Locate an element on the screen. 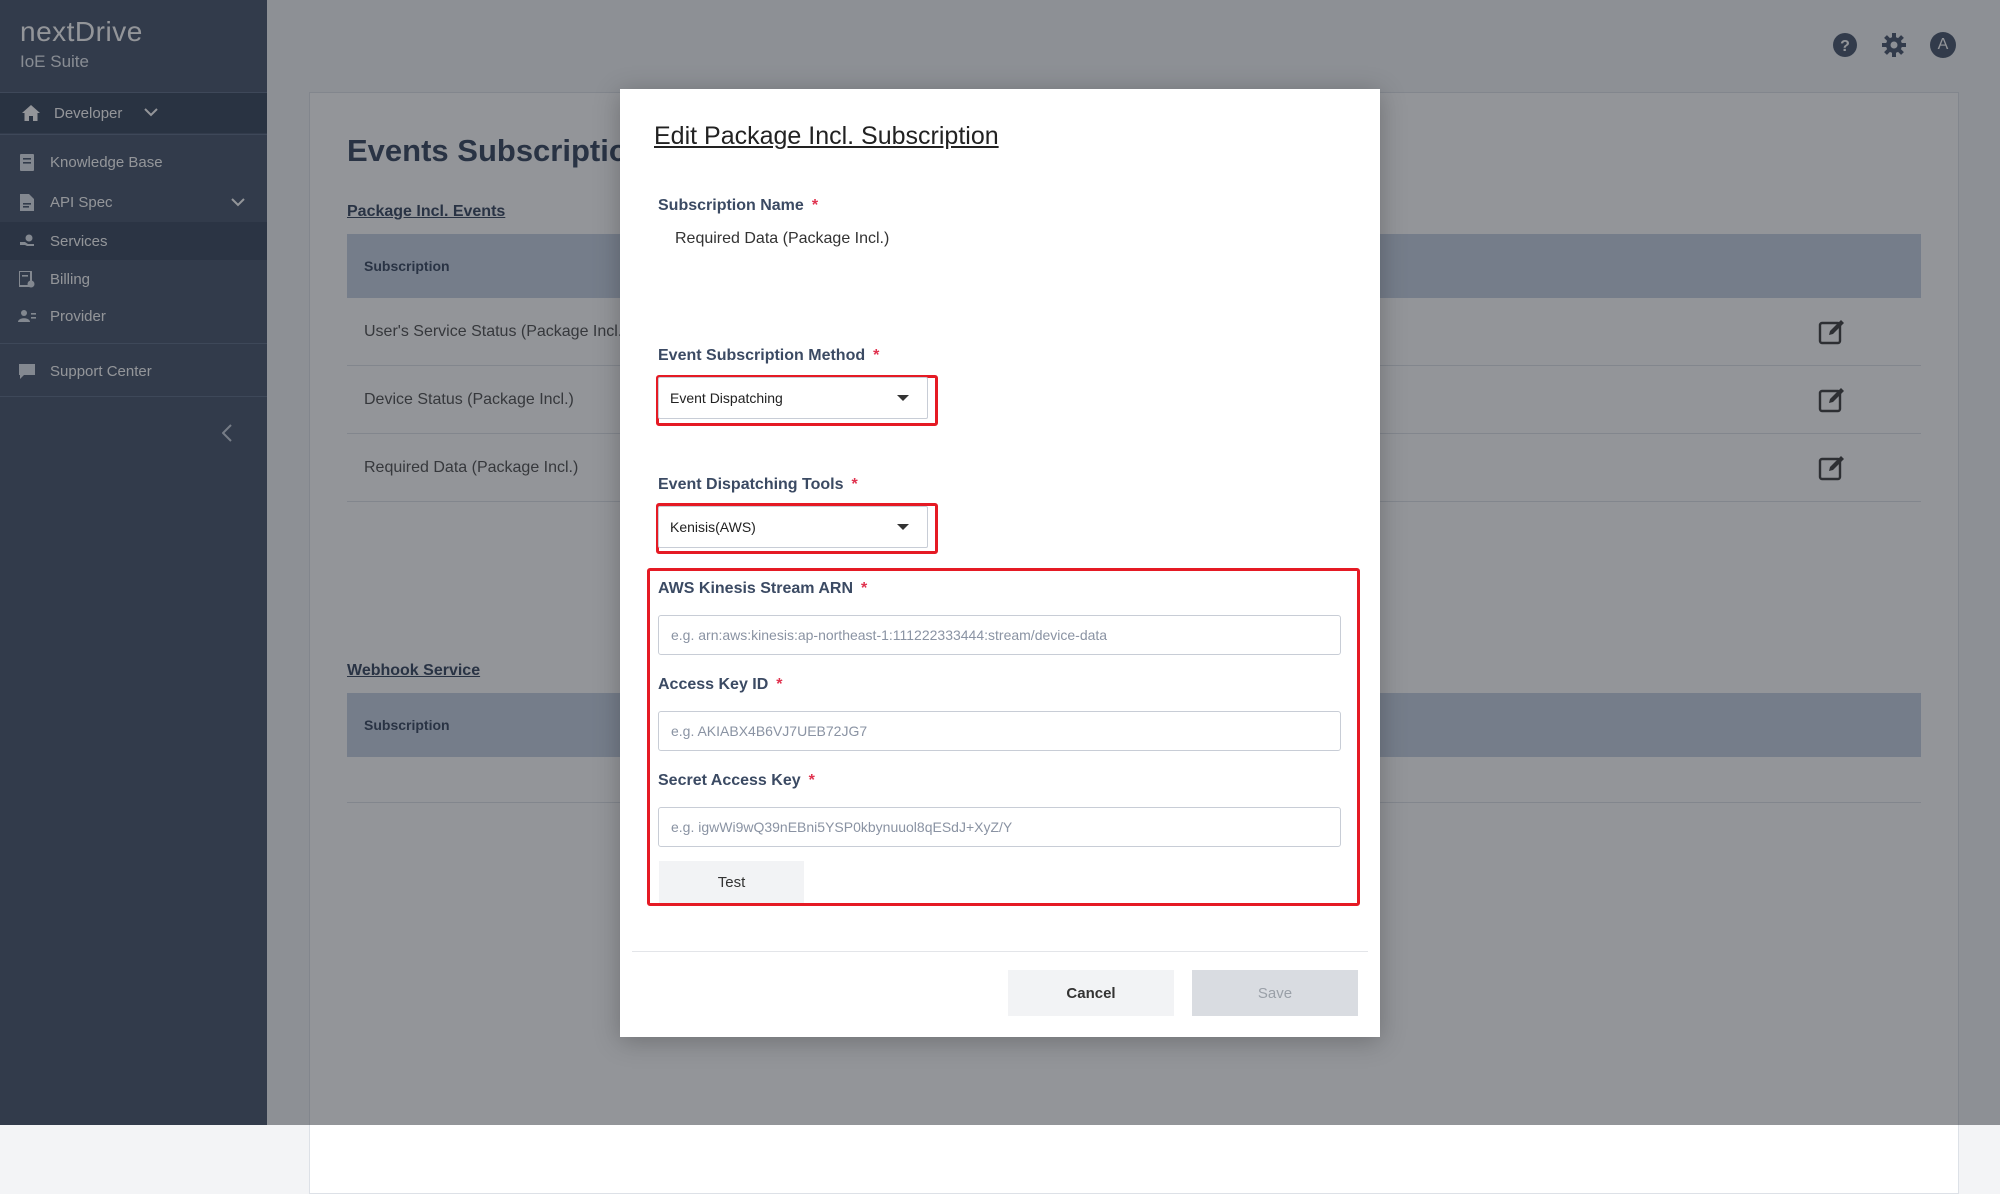 The image size is (2000, 1194). subscription-name-label: Subscription Name * is located at coordinates (738, 206).